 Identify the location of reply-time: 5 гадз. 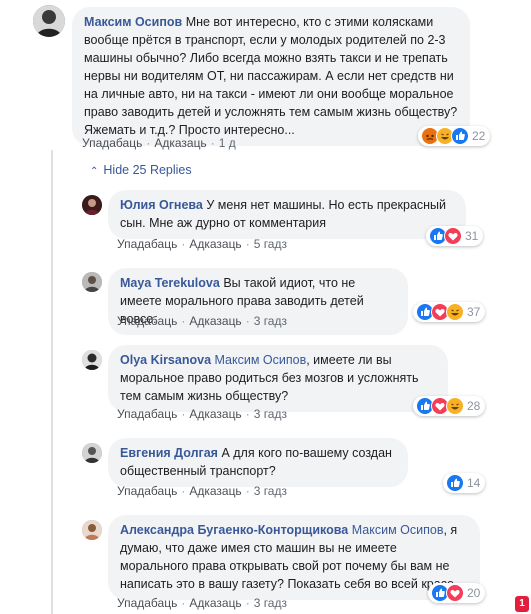
(270, 244).